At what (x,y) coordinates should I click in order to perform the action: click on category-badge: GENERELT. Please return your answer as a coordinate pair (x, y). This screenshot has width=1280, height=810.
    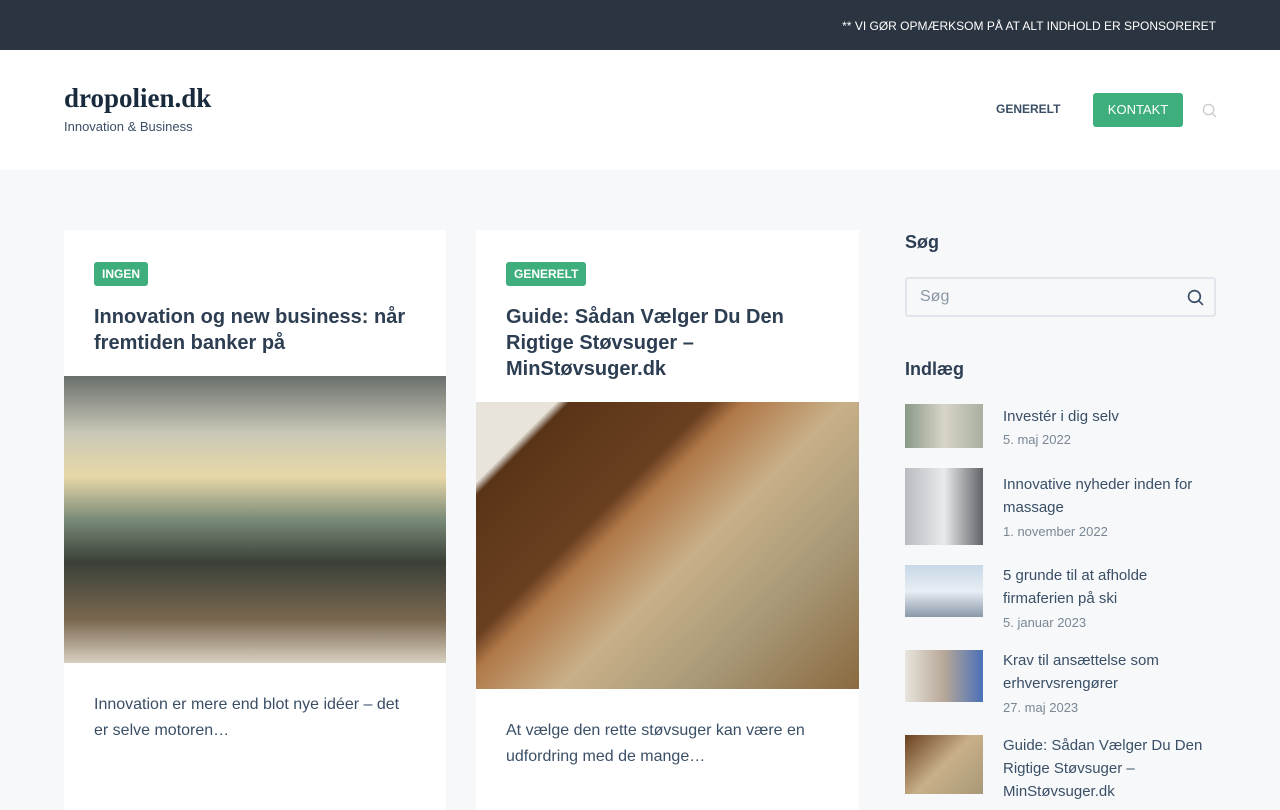
    Looking at the image, I should click on (546, 274).